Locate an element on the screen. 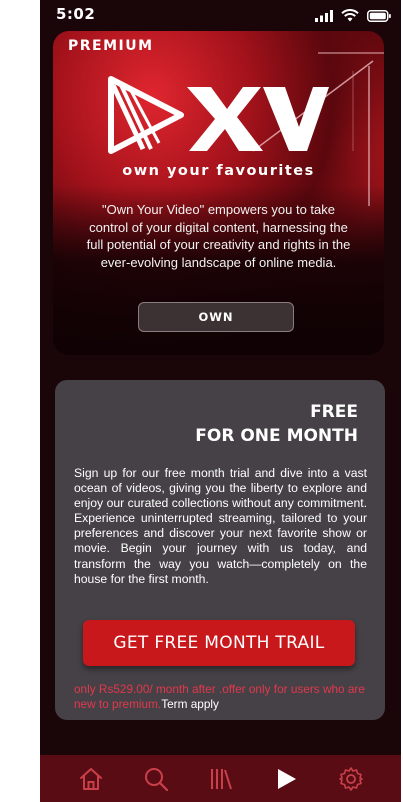  library-icon is located at coordinates (221, 778).